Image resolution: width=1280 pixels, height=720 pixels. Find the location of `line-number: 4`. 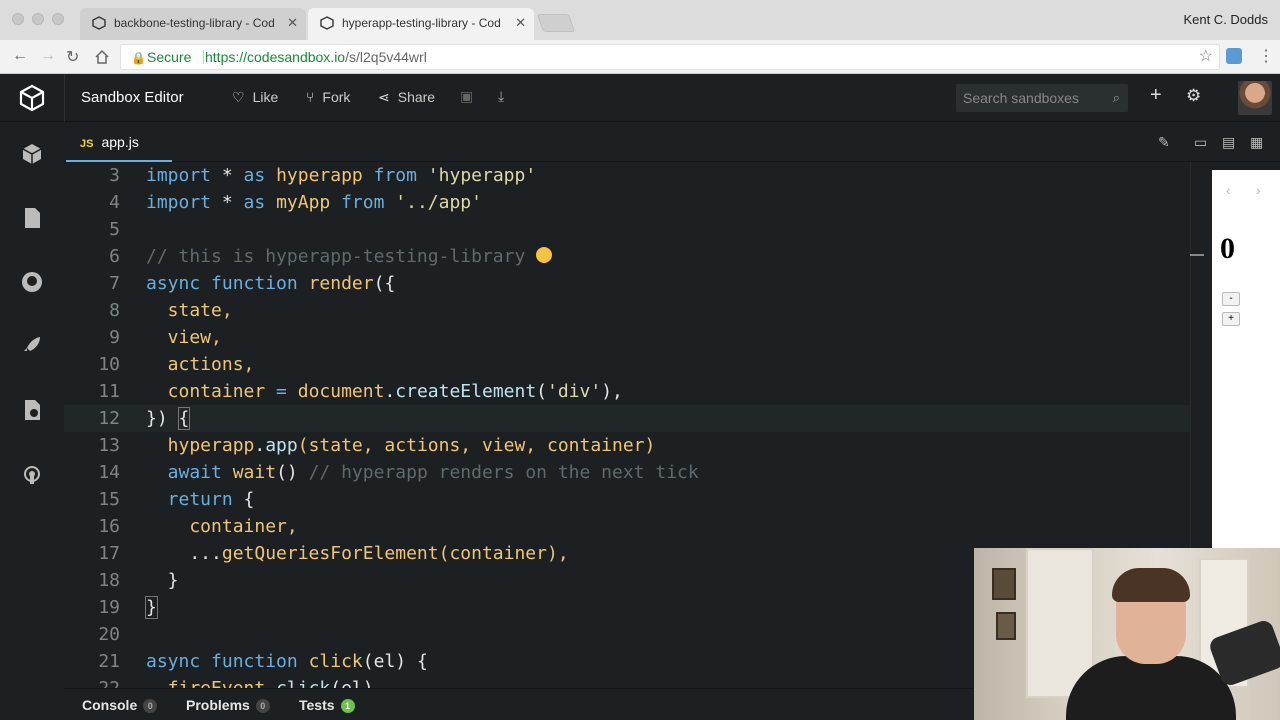

line-number: 4 is located at coordinates (114, 202).